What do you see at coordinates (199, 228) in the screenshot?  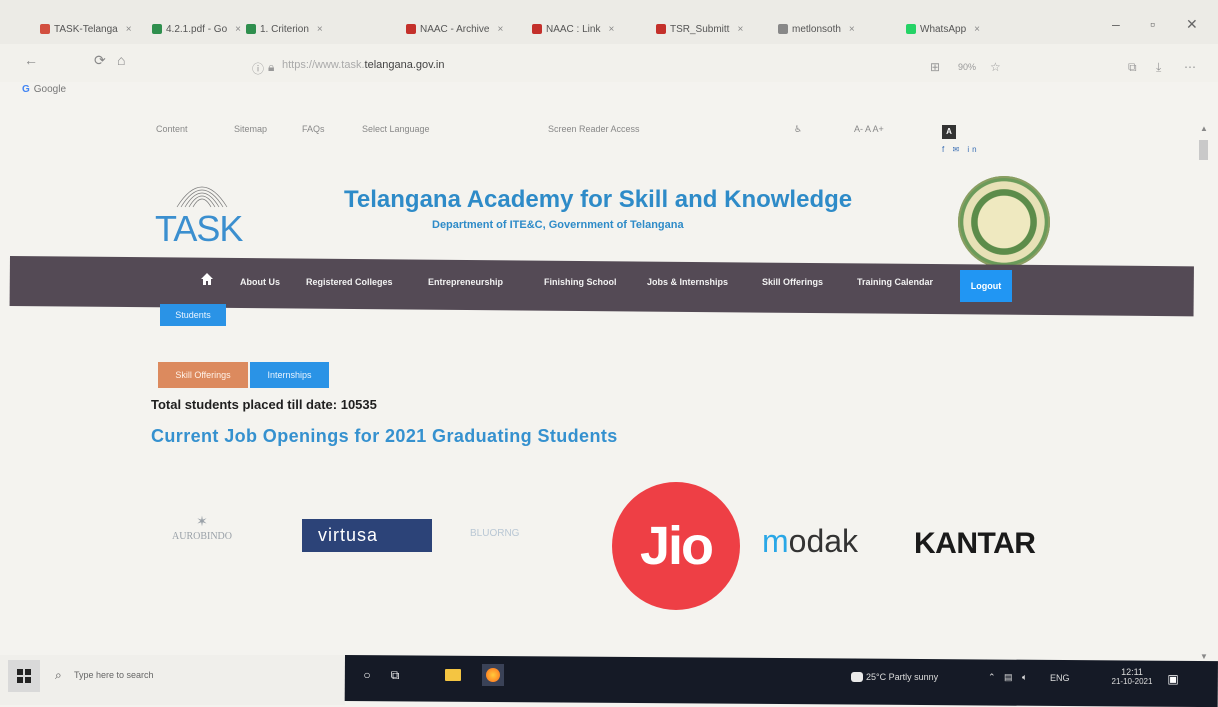 I see `task-logo-text: TASK` at bounding box center [199, 228].